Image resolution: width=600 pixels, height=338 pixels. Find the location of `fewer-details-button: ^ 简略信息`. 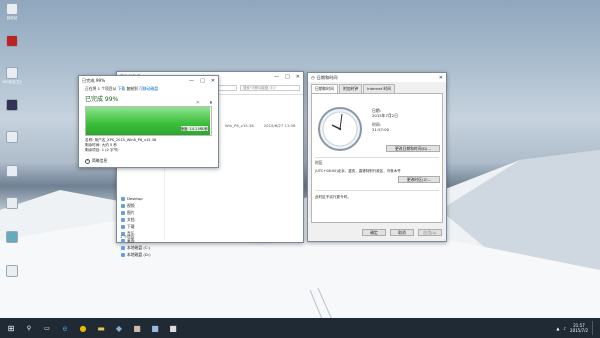

fewer-details-button: ^ 简略信息 is located at coordinates (96, 161).